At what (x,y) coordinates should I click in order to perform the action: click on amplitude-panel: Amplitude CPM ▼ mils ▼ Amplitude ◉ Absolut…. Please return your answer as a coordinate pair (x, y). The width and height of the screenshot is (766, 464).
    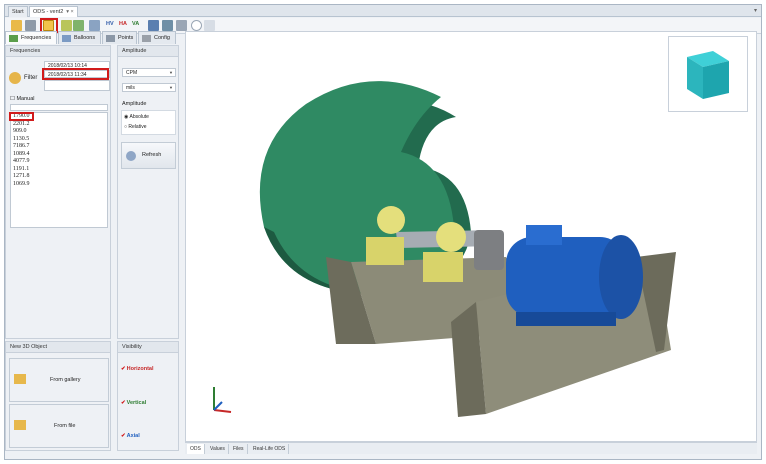
    Looking at the image, I should click on (148, 192).